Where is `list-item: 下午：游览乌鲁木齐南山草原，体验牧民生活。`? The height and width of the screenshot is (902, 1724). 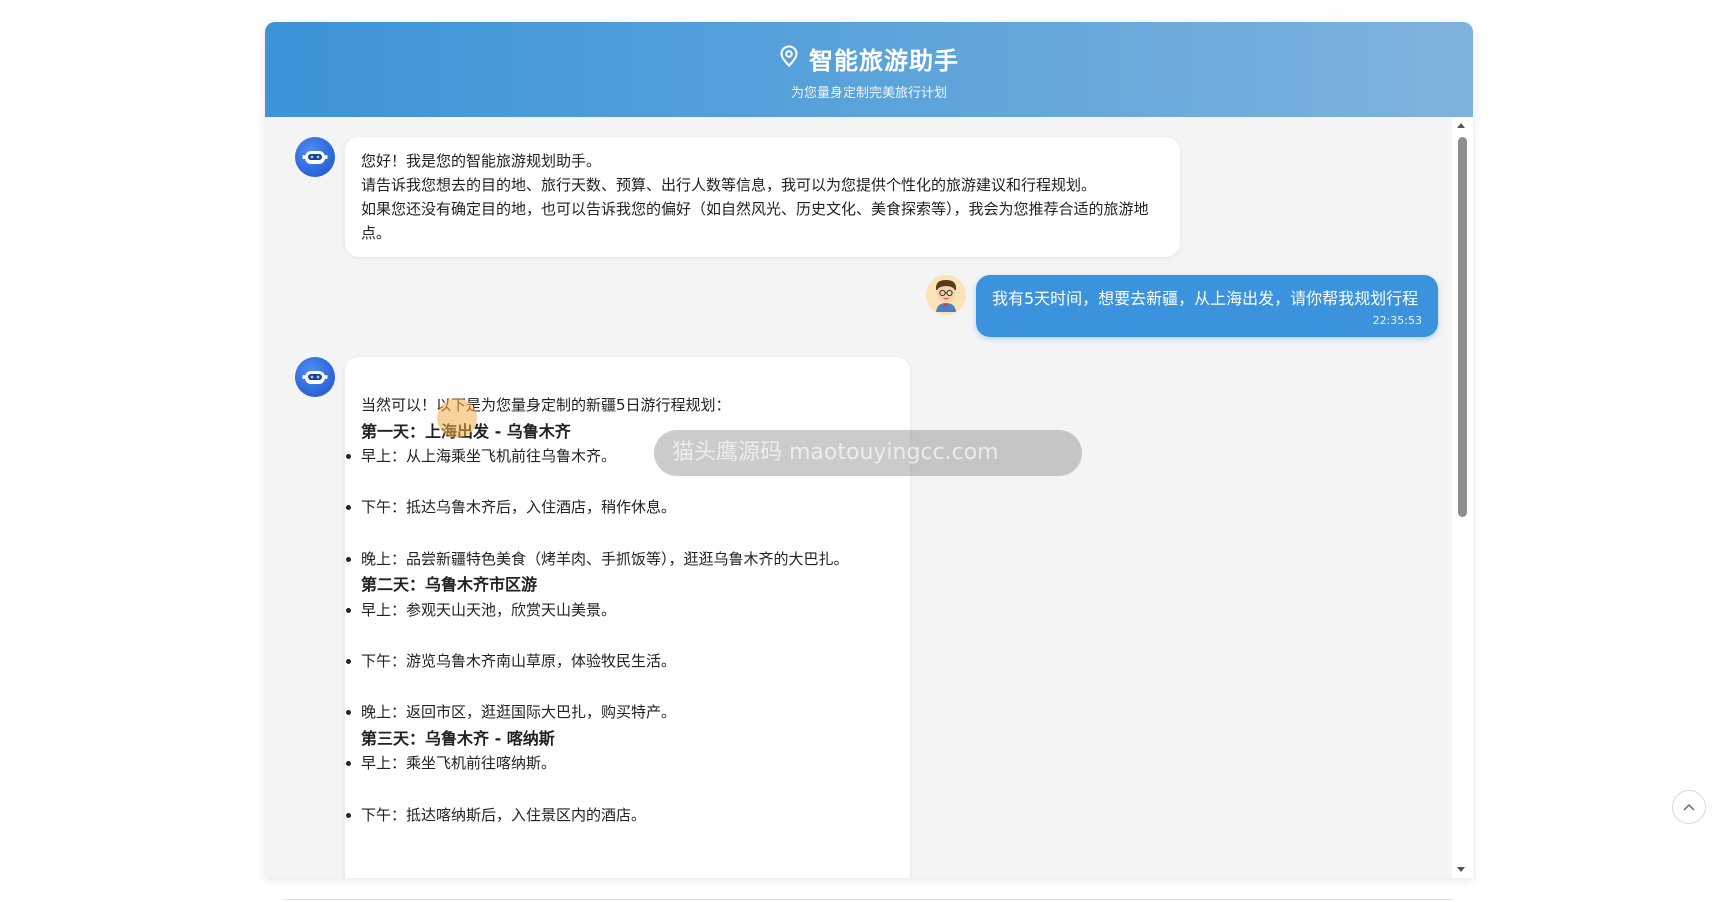 list-item: 下午：游览乌鲁木齐南山草原，体验牧民生活。 is located at coordinates (620, 662).